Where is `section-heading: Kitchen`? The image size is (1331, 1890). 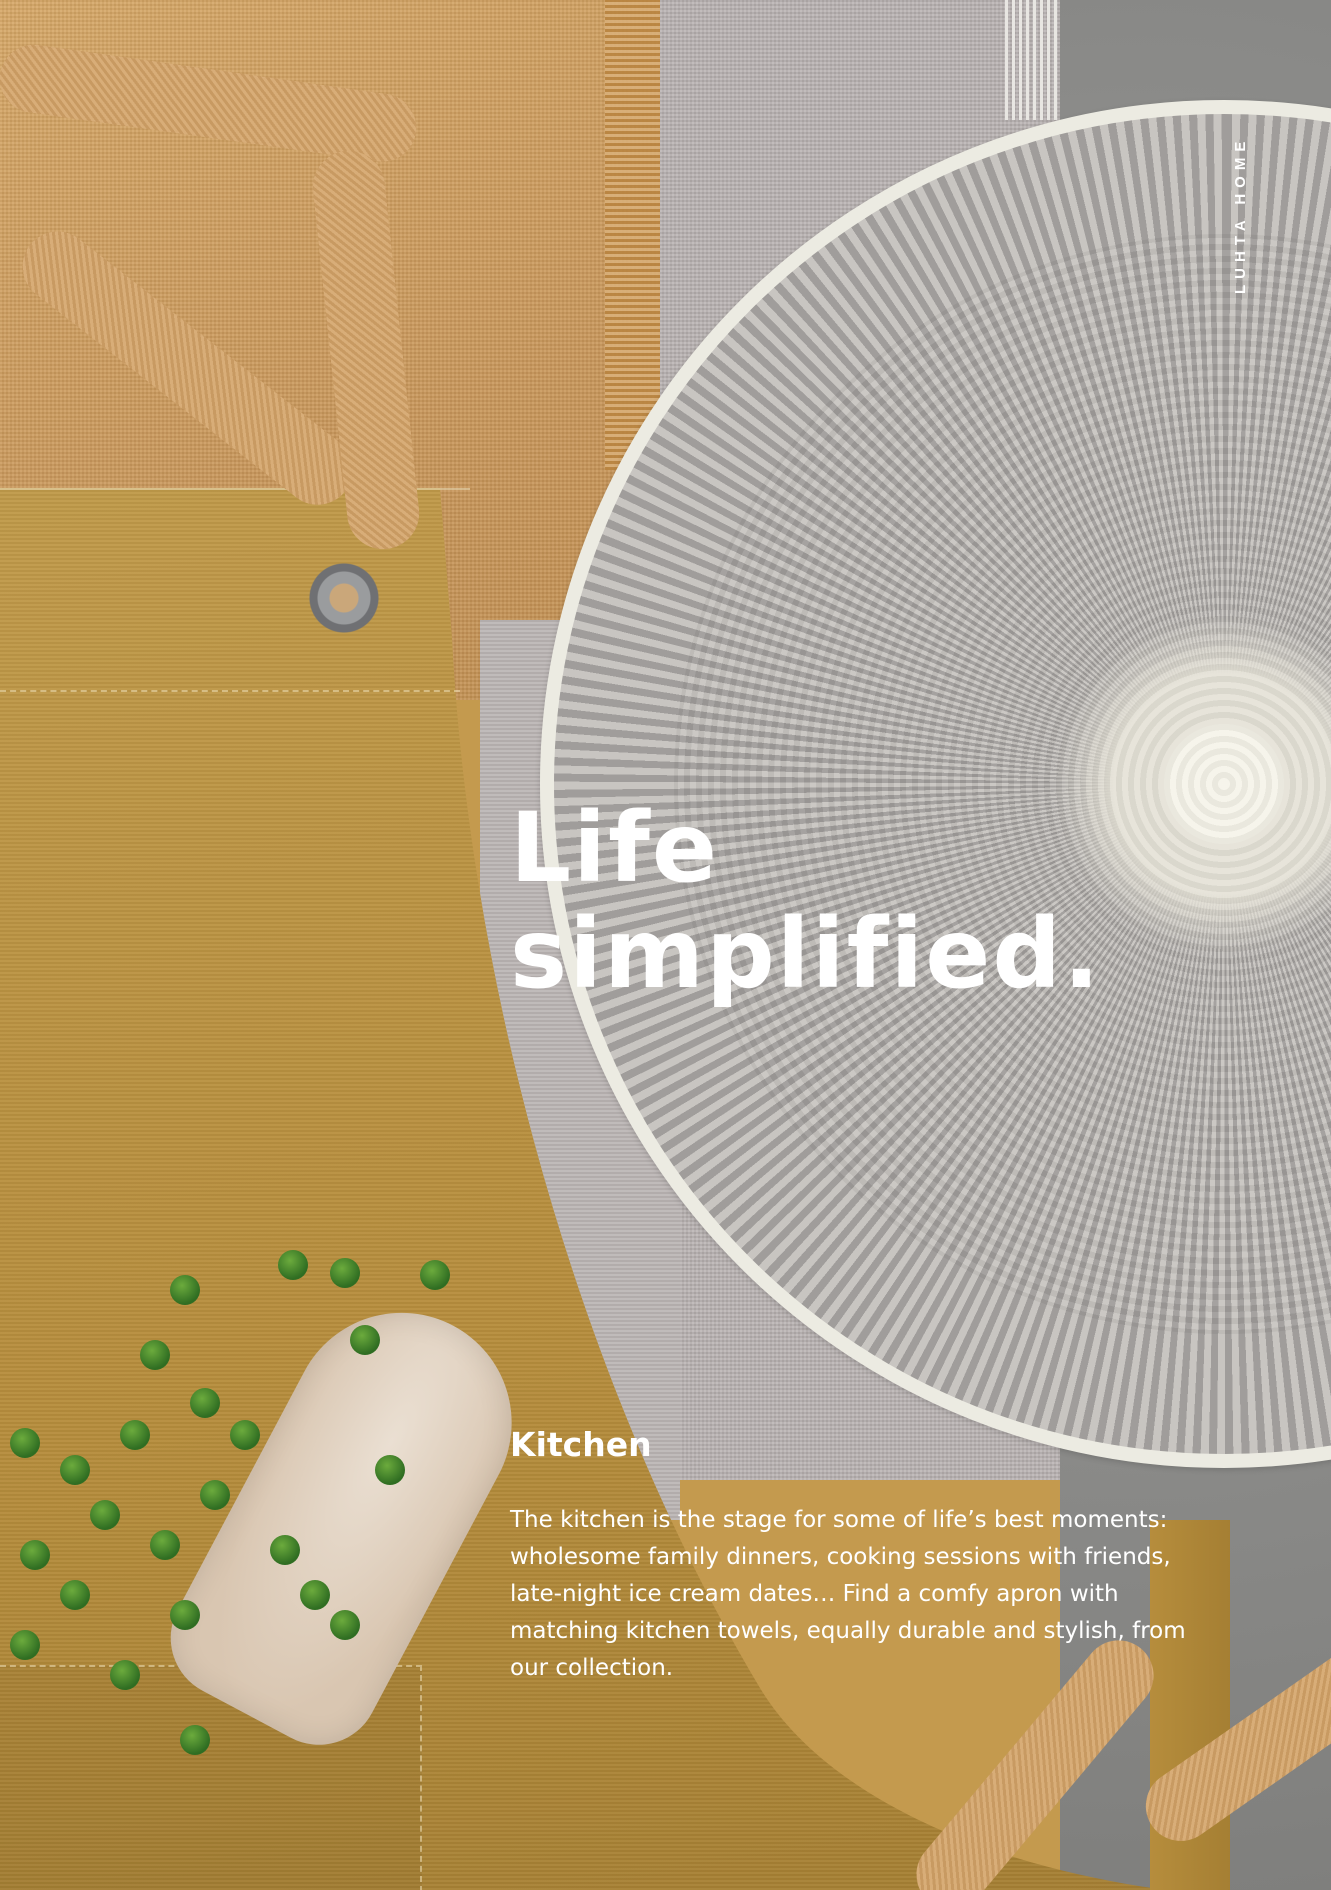
section-heading: Kitchen is located at coordinates (581, 1444).